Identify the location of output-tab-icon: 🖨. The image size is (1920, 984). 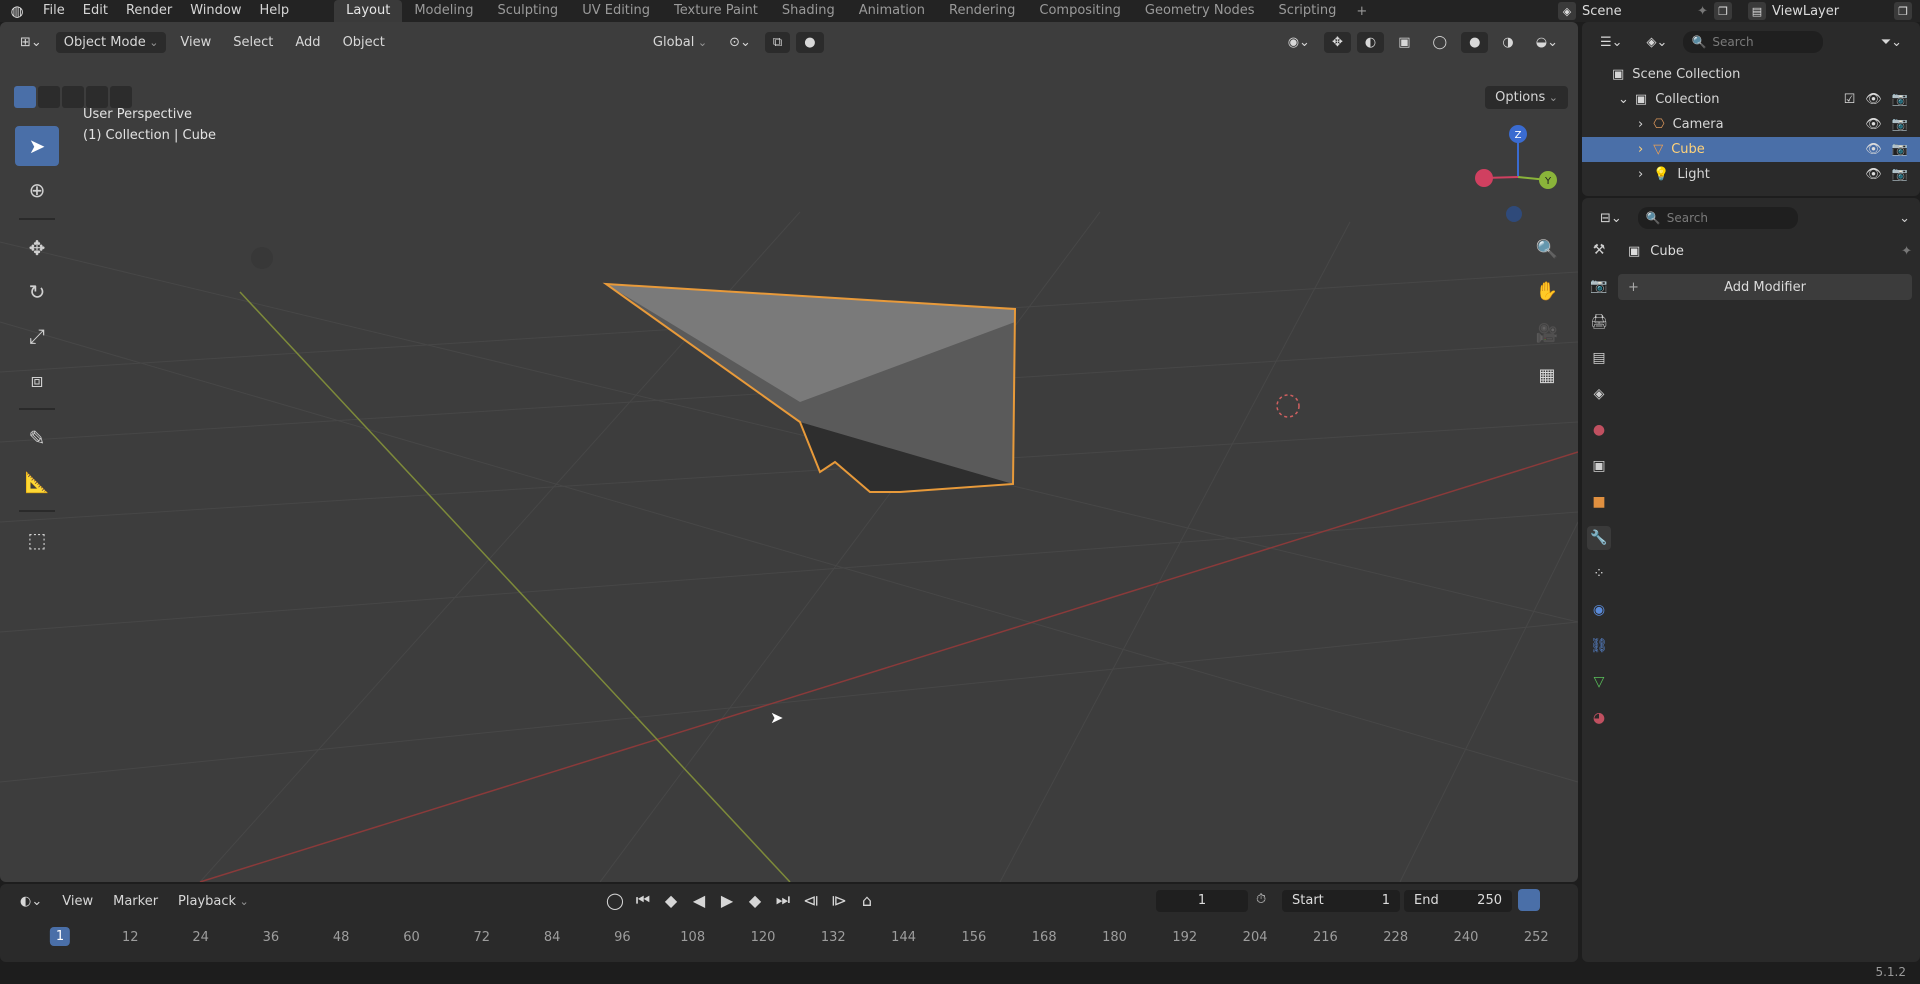
(1599, 322).